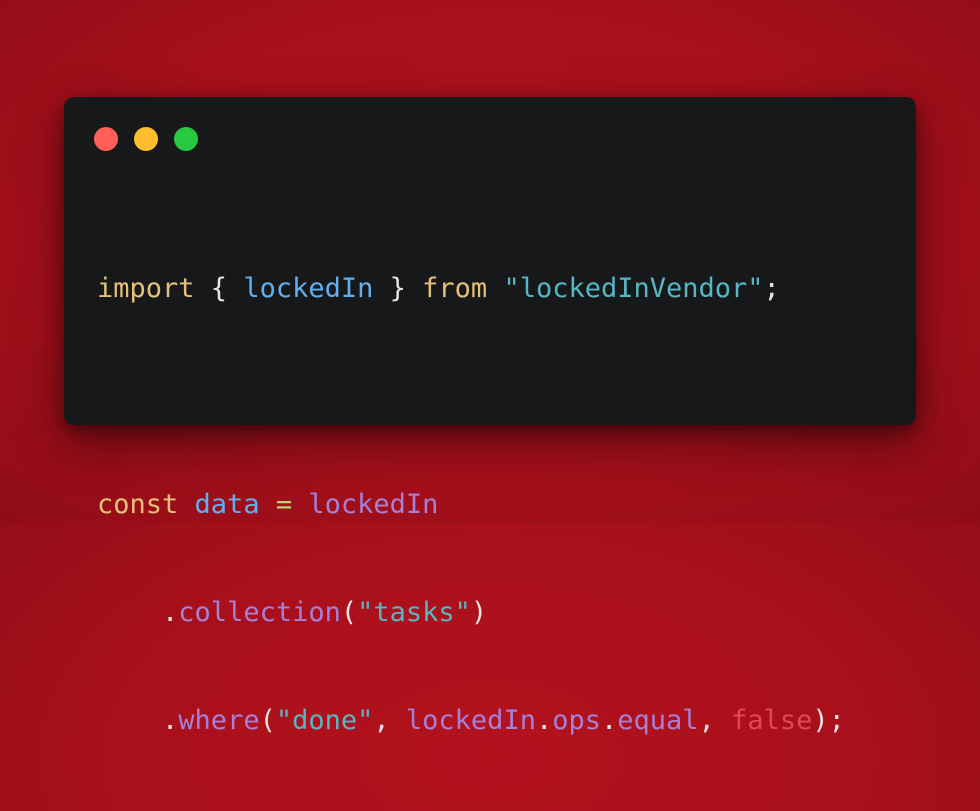  I want to click on punctuation: ;, so click(771, 288).